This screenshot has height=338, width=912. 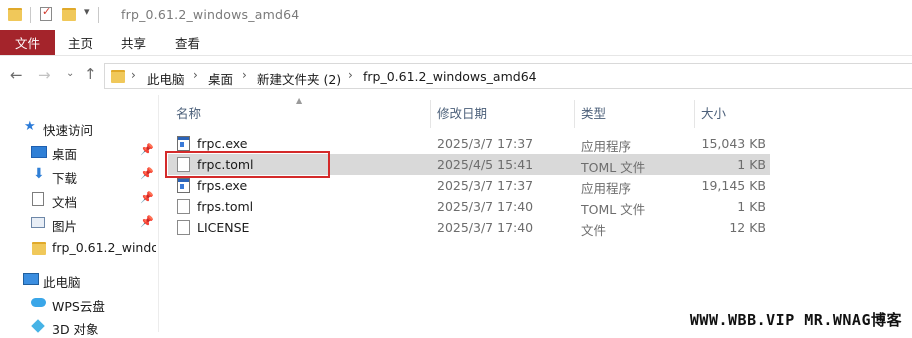 I want to click on nav-item-pictures: 图片 📌, so click(x=79, y=224).